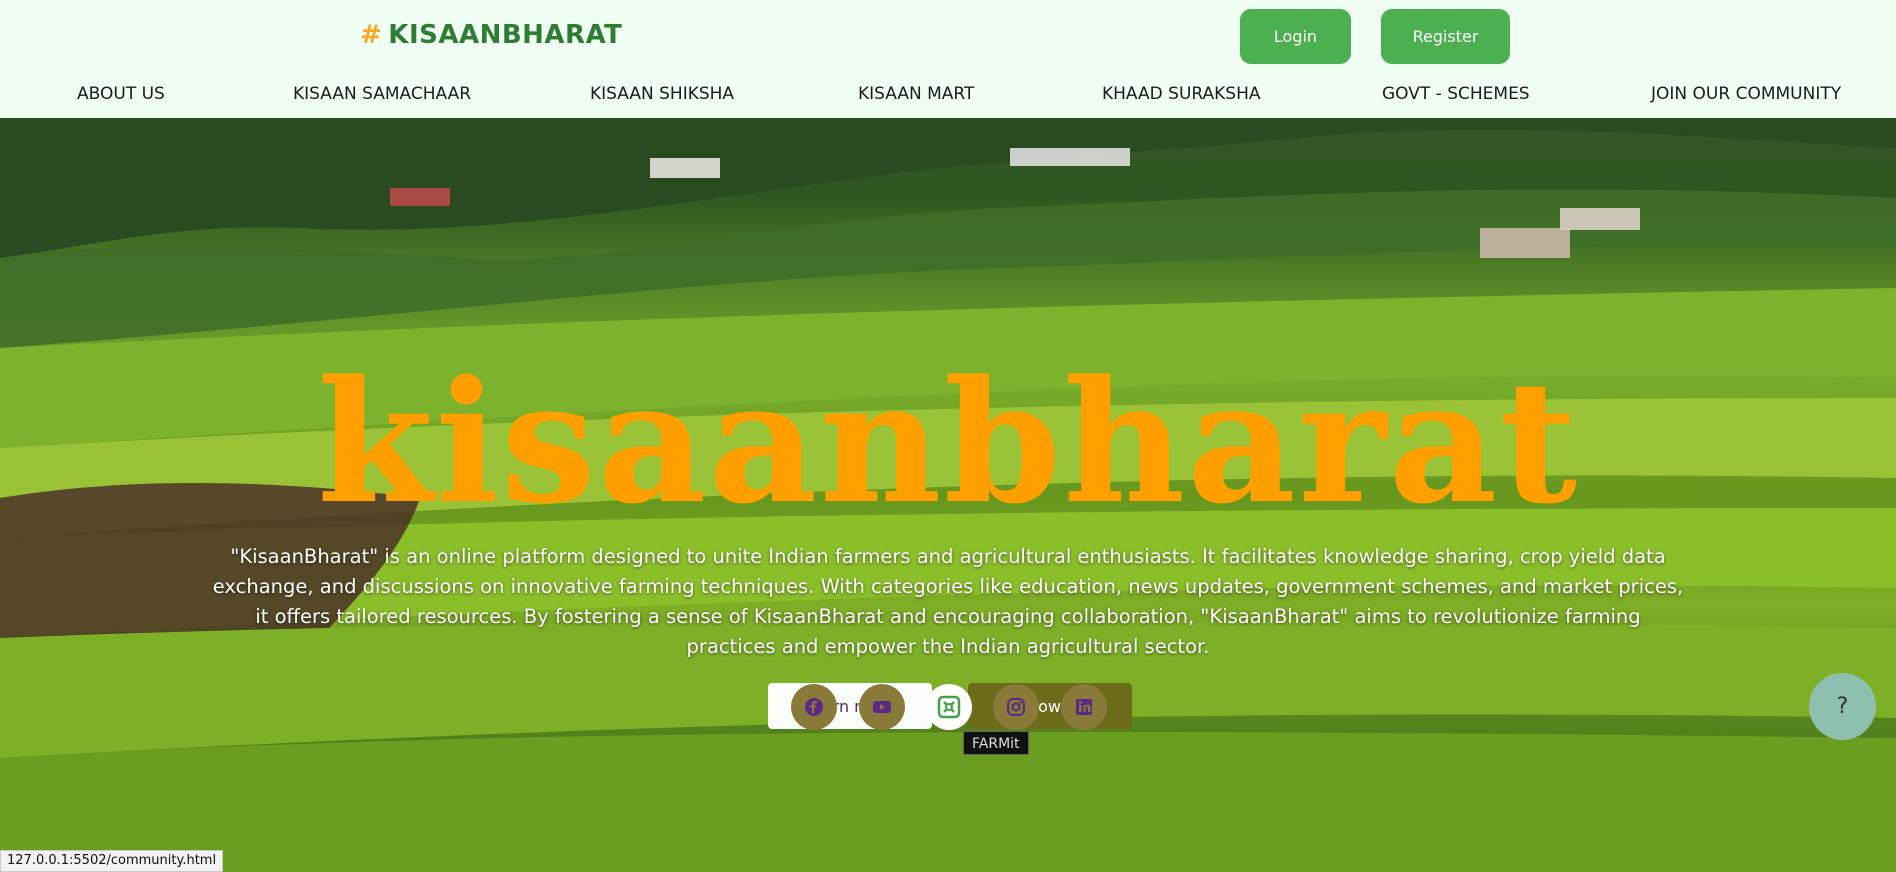 This screenshot has height=872, width=1896. I want to click on nav-item-about-us: ABOUT US, so click(121, 94).